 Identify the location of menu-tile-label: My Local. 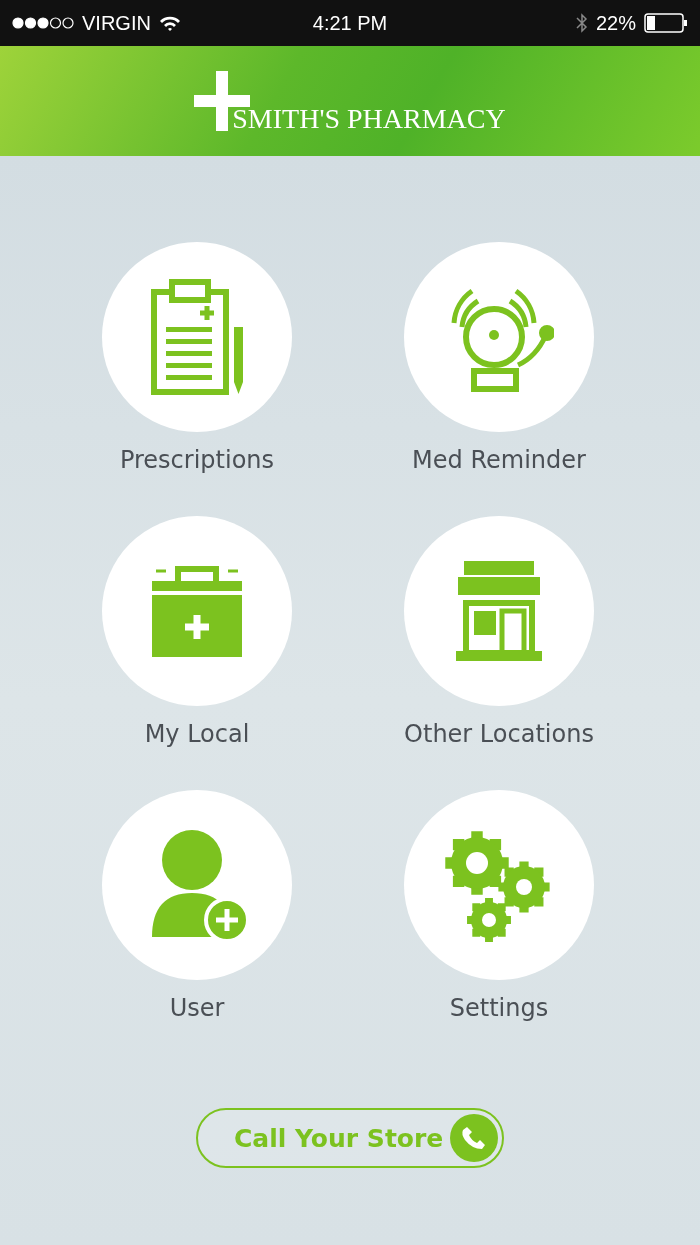
(197, 734).